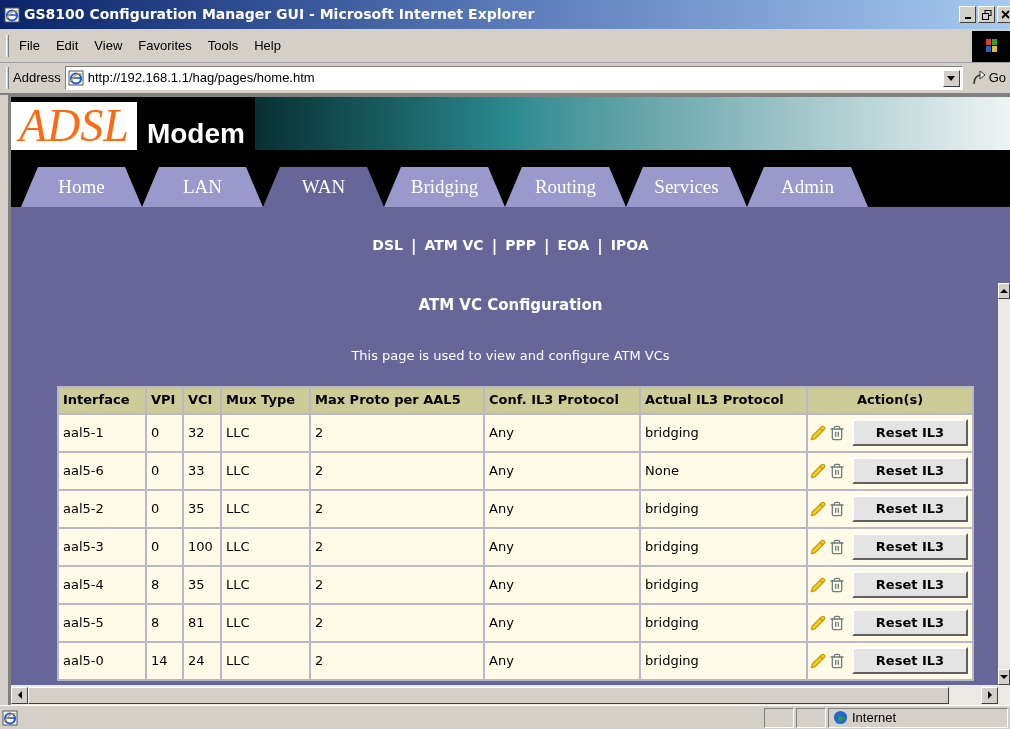 The image size is (1010, 729). What do you see at coordinates (510, 356) in the screenshot?
I see `description: This page is used to view and configure ATM VCs` at bounding box center [510, 356].